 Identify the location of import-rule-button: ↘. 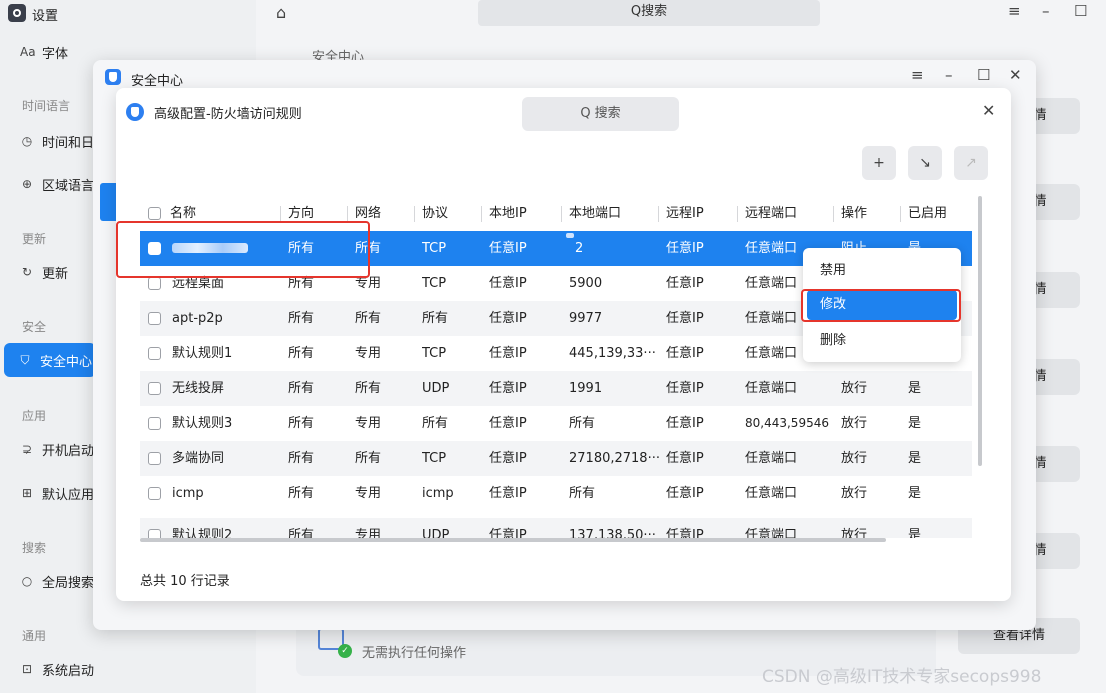
(925, 163).